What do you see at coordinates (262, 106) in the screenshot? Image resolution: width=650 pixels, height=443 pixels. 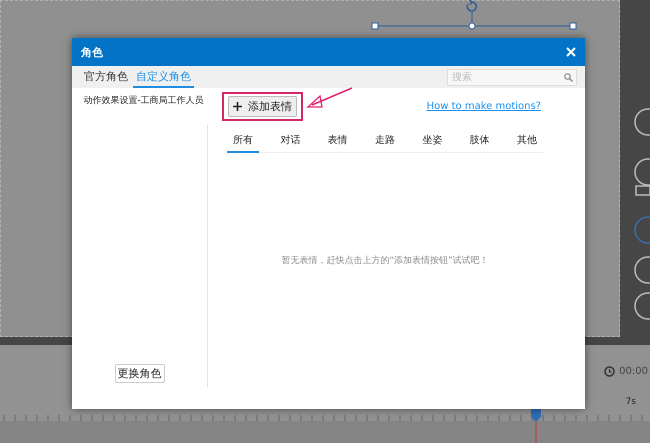 I see `add-expression-button: 添加表情` at bounding box center [262, 106].